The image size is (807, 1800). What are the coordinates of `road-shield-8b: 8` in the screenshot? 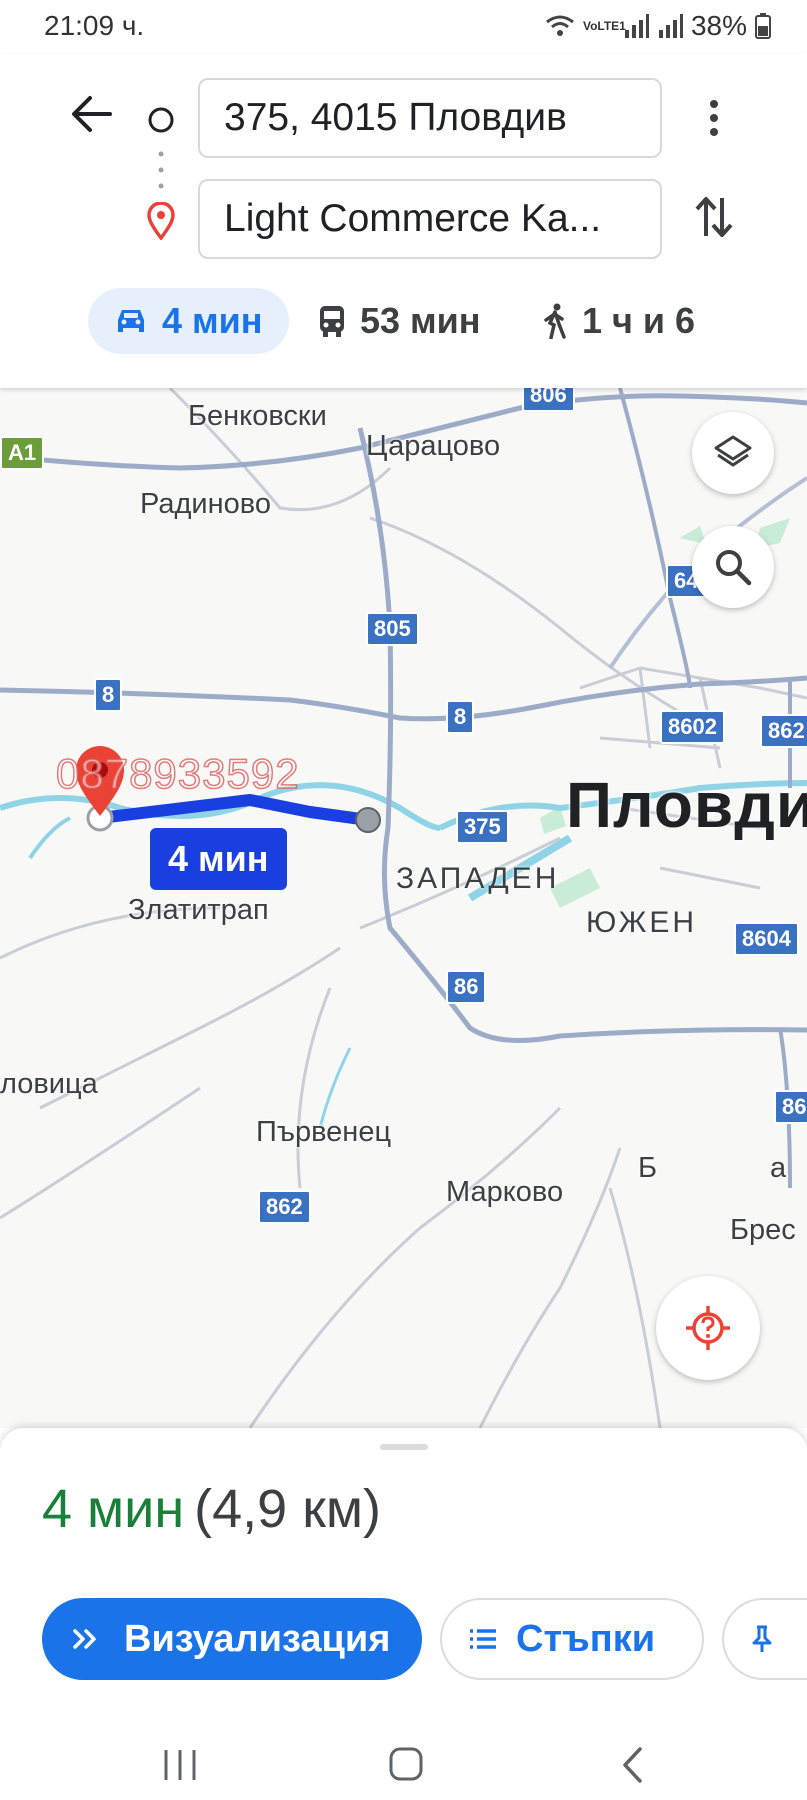 It's located at (460, 717).